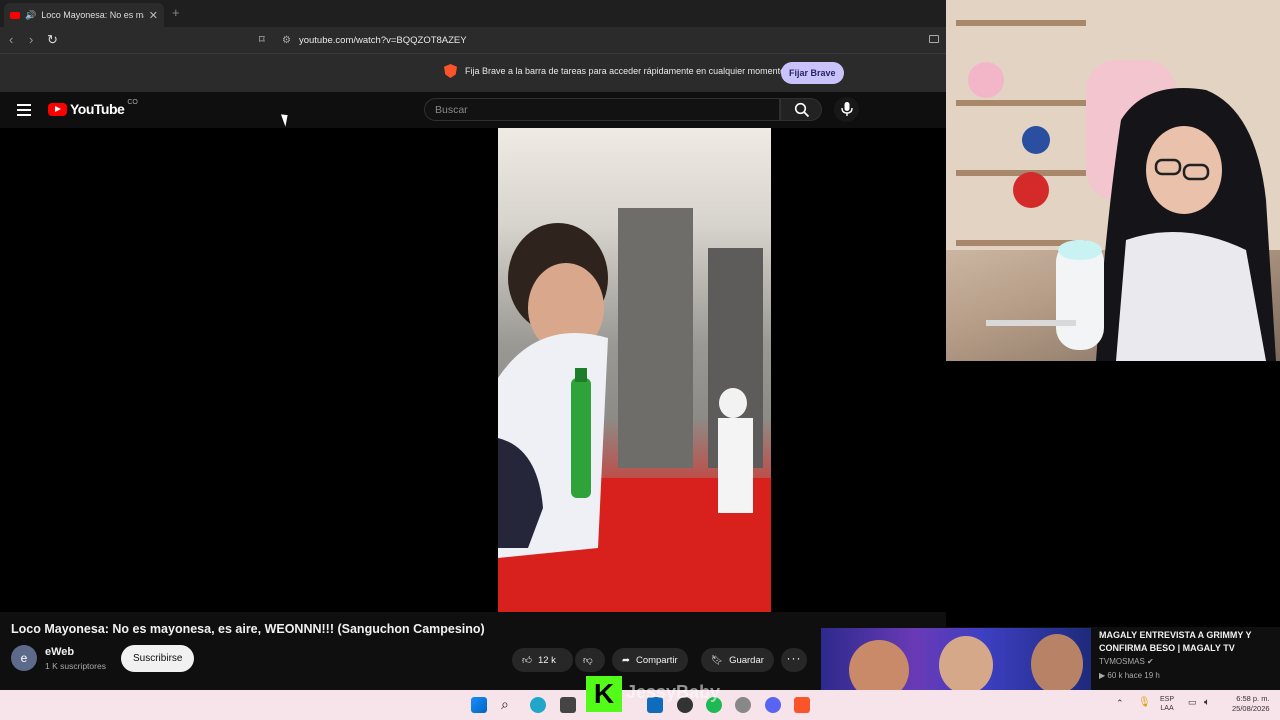 This screenshot has height=720, width=1280. I want to click on site-settings-icon: ⚙, so click(286, 40).